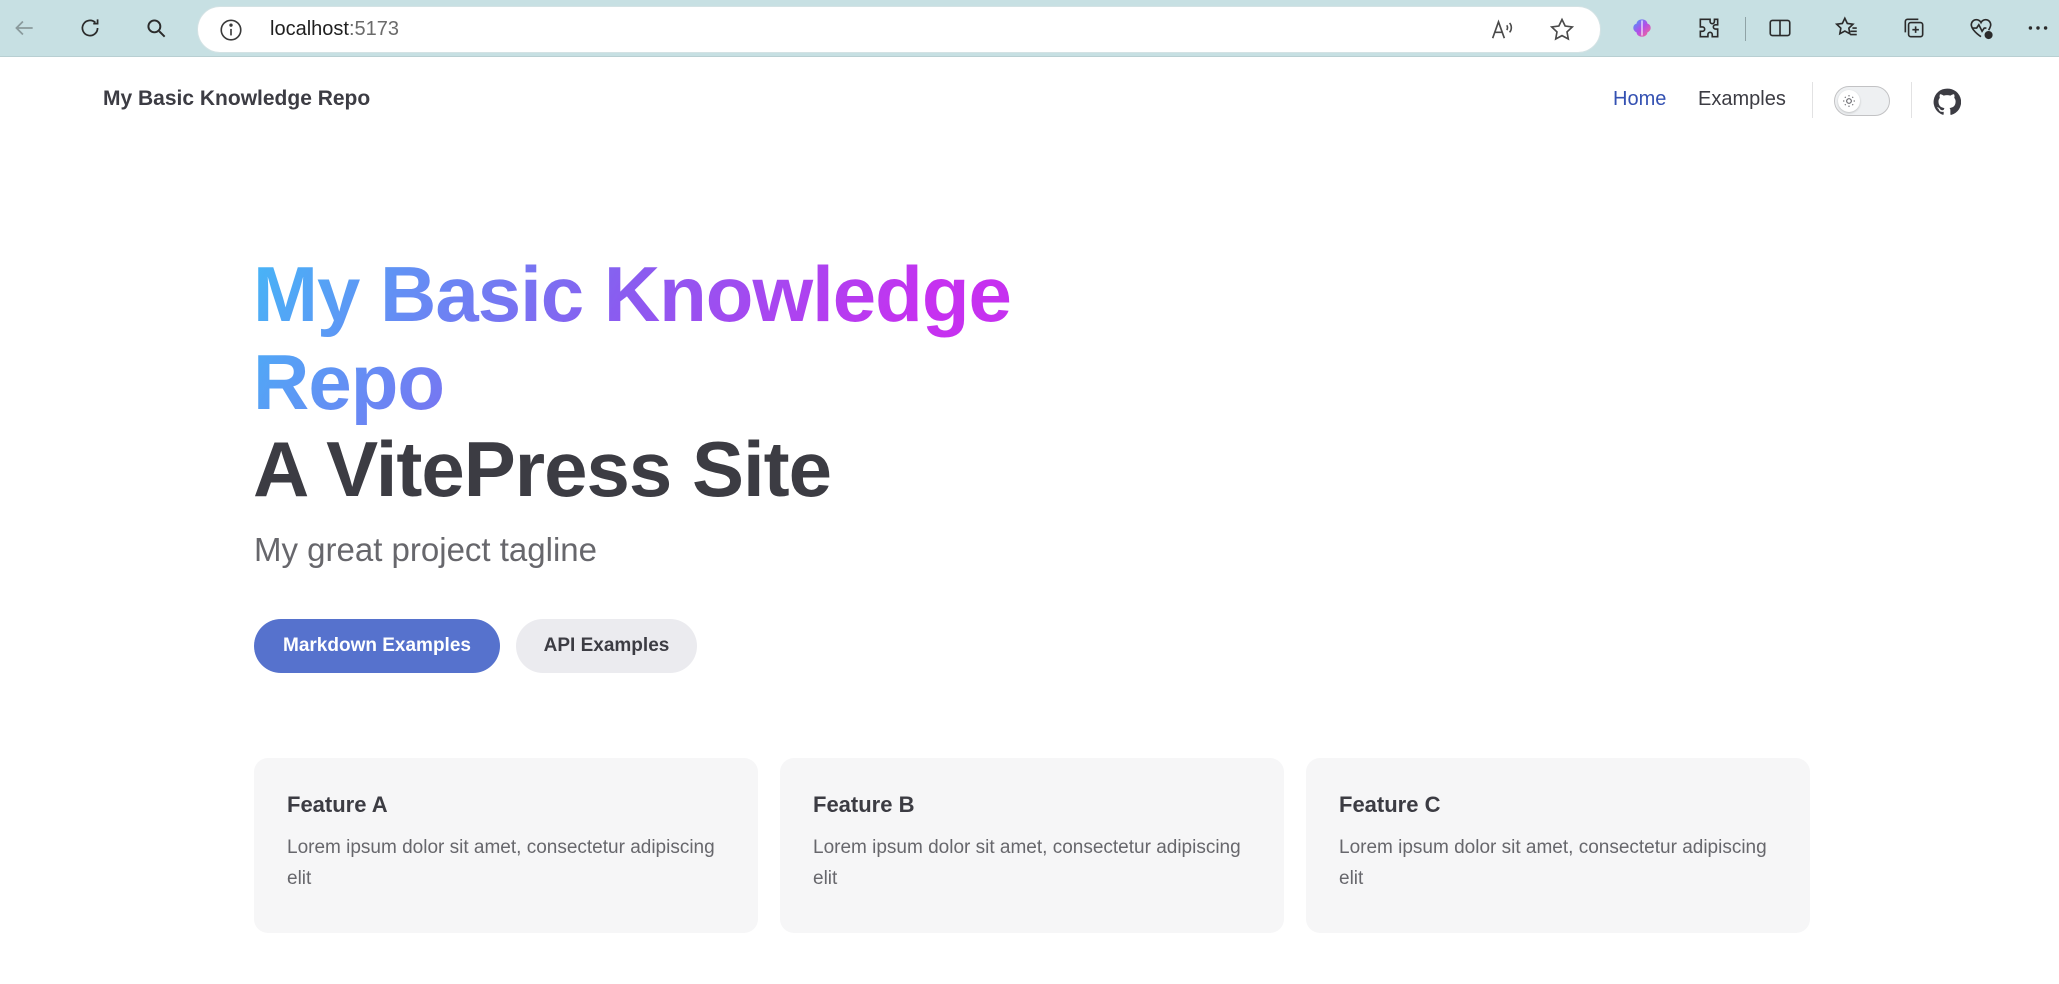 The width and height of the screenshot is (2059, 984). Describe the element at coordinates (1914, 28) in the screenshot. I see `collections-icon` at that location.